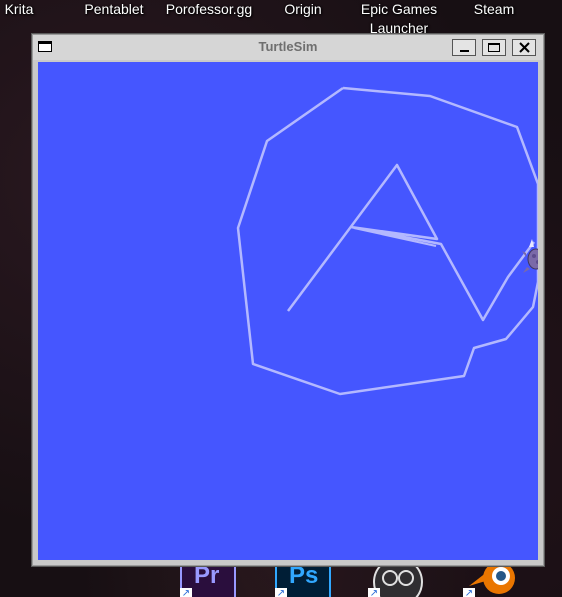 The image size is (562, 597). I want to click on shortcut-origin: Origin, so click(303, 9).